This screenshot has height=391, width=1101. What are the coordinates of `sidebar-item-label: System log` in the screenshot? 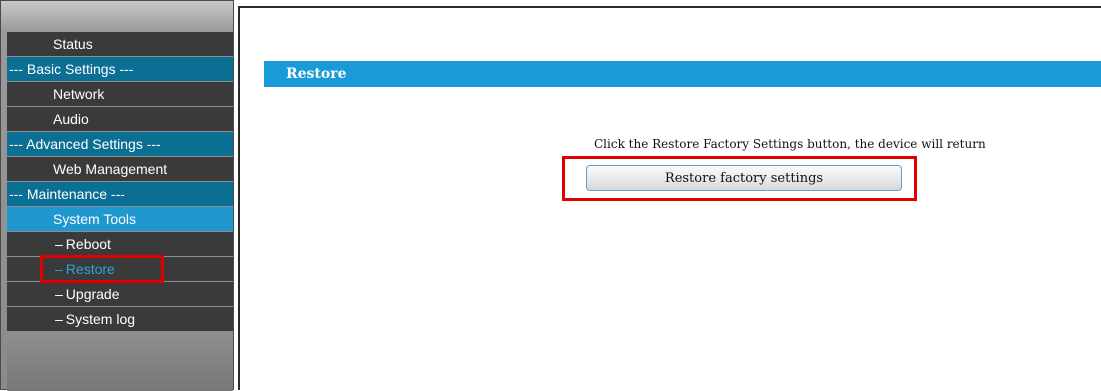 It's located at (100, 319).